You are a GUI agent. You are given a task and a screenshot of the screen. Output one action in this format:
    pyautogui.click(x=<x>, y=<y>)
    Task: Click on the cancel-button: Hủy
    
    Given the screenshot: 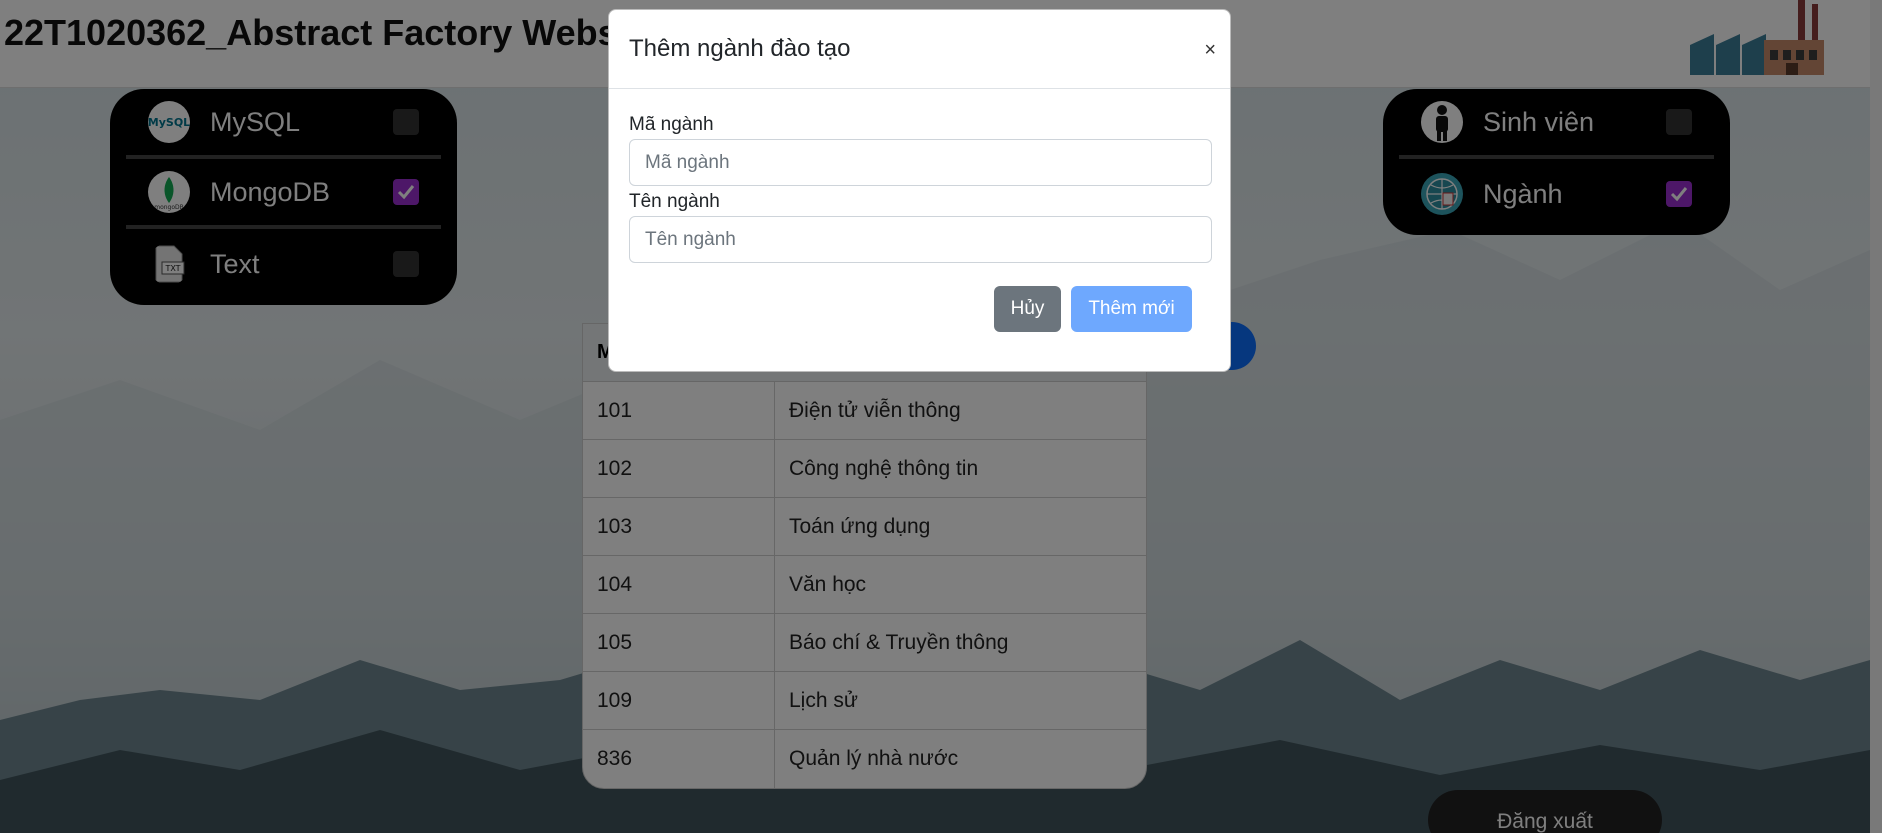 What is the action you would take?
    pyautogui.click(x=1027, y=309)
    